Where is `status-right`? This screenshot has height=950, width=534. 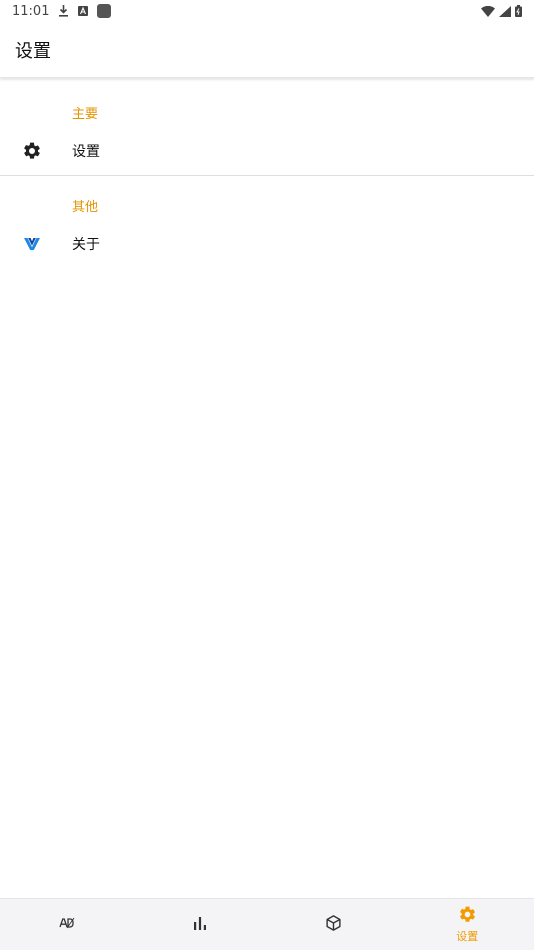 status-right is located at coordinates (501, 11).